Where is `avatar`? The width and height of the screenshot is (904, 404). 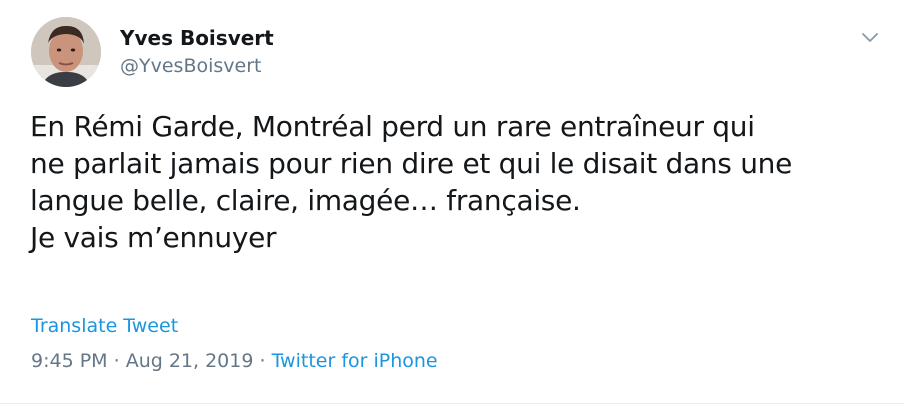
avatar is located at coordinates (66, 52).